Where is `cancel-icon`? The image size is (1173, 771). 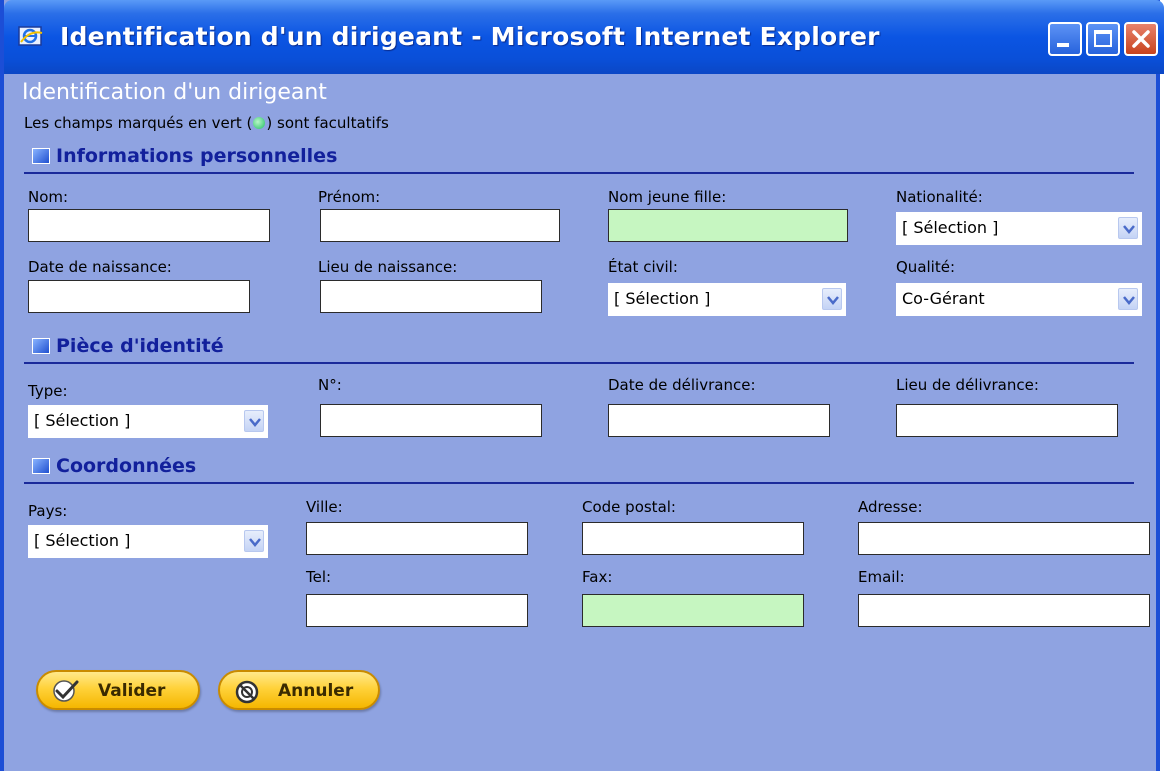
cancel-icon is located at coordinates (247, 692).